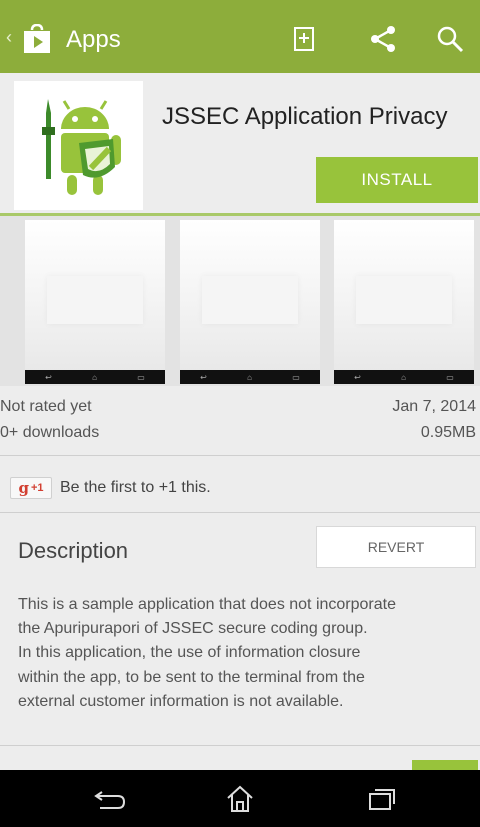 This screenshot has width=480, height=827. I want to click on share-icon, so click(383, 39).